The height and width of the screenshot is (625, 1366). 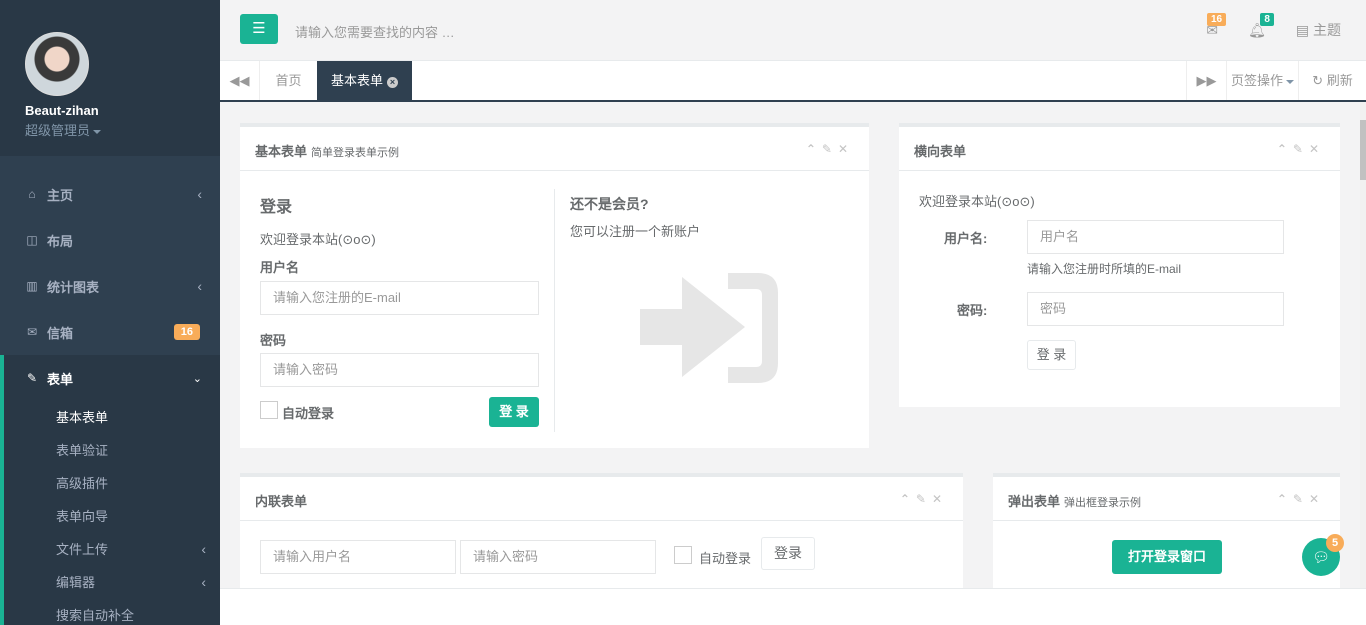 I want to click on alert-notification: 🔔︎ 8, so click(x=1261, y=25).